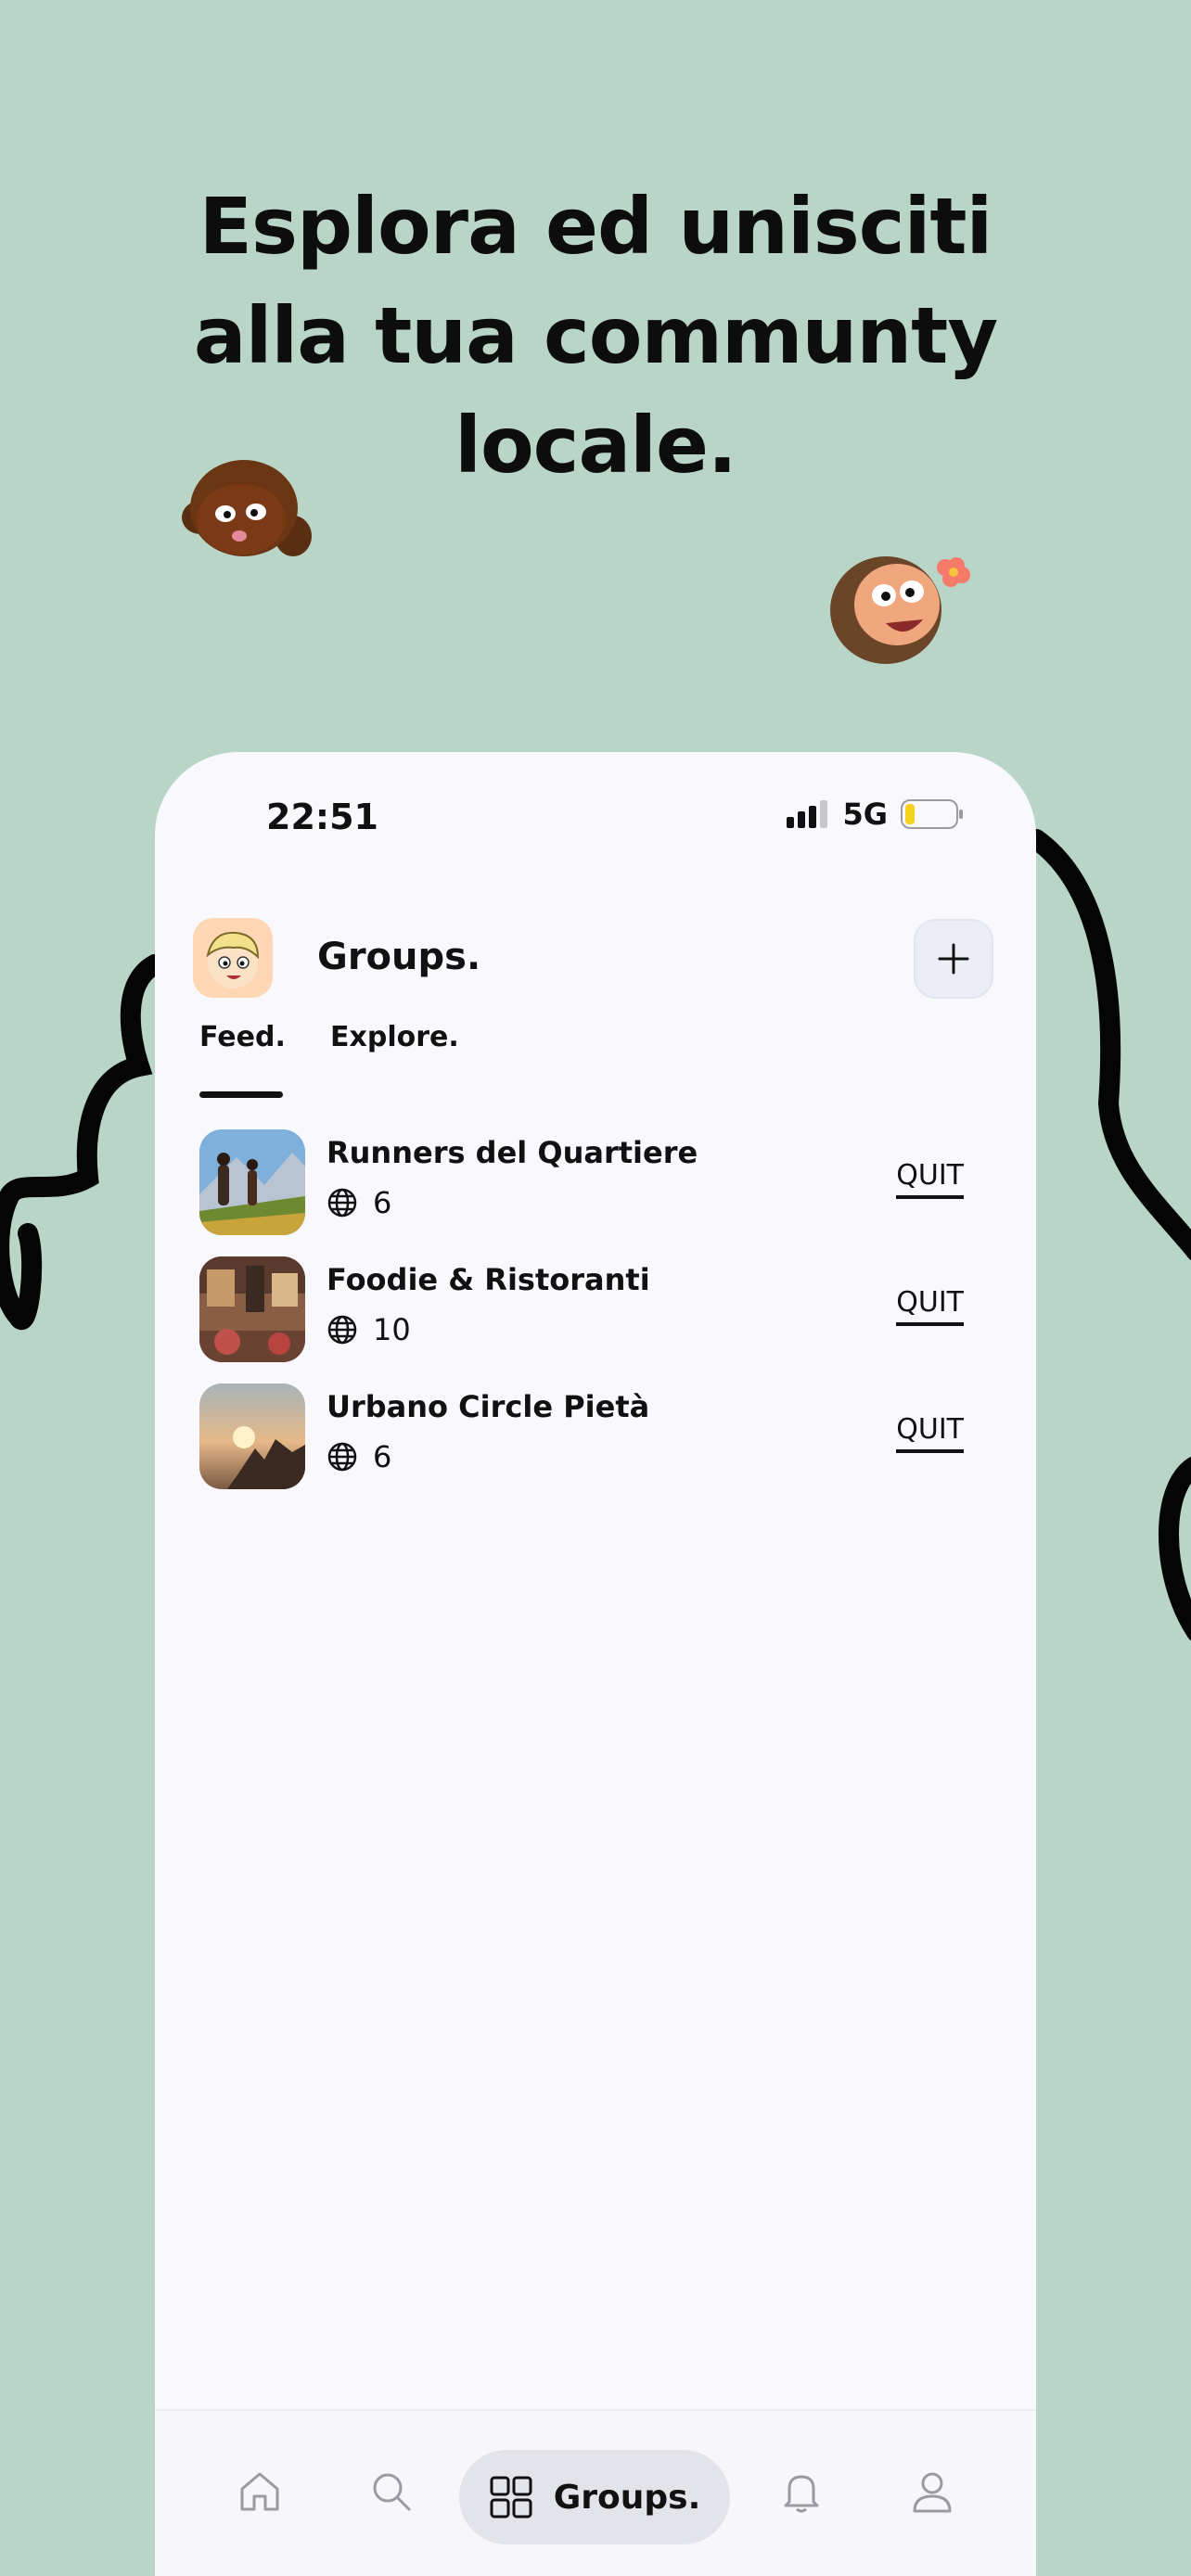  What do you see at coordinates (598, 1182) in the screenshot?
I see `group-row-runners: Runners del Quartiere 6 QUIT` at bounding box center [598, 1182].